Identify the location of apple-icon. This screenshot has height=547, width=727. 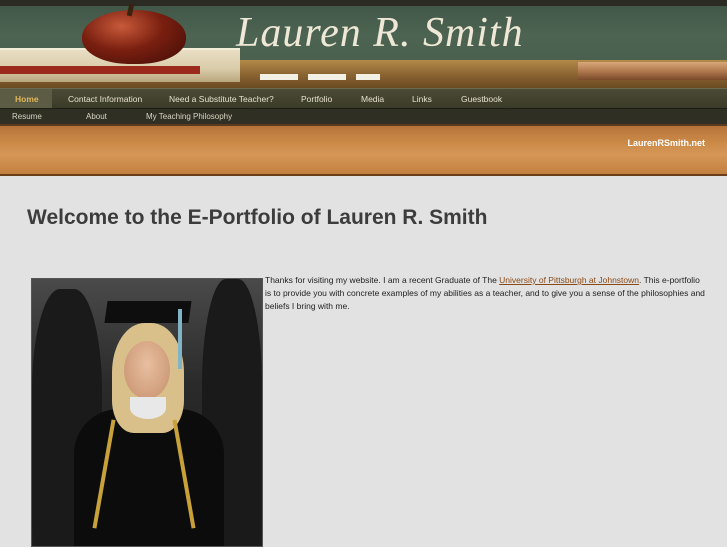
(134, 37).